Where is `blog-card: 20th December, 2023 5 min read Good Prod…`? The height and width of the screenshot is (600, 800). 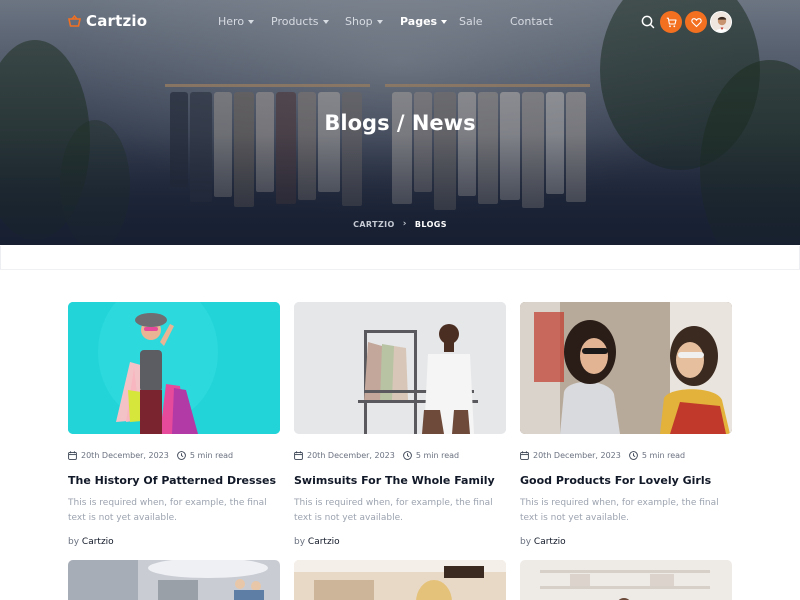
blog-card: 20th December, 2023 5 min read Good Prod… is located at coordinates (626, 424).